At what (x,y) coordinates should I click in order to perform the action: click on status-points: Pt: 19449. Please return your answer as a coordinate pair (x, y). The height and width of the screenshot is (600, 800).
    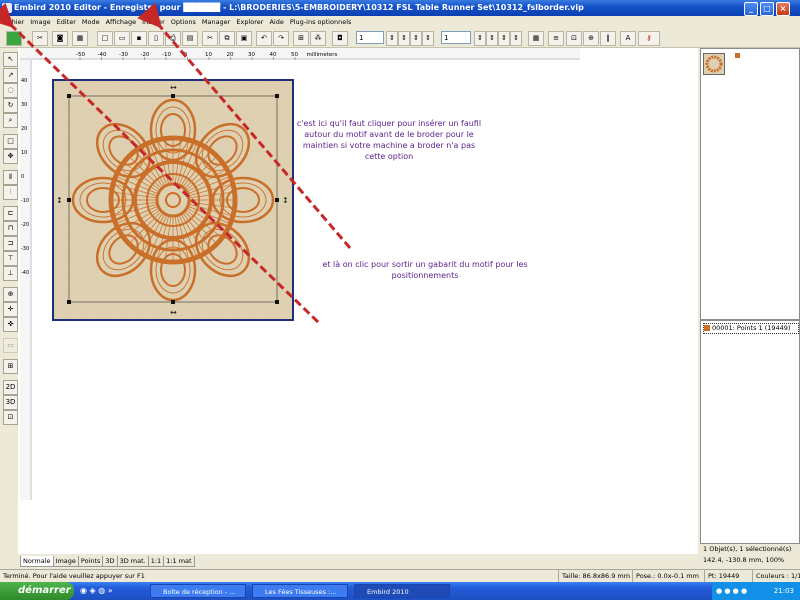
    Looking at the image, I should click on (721, 576).